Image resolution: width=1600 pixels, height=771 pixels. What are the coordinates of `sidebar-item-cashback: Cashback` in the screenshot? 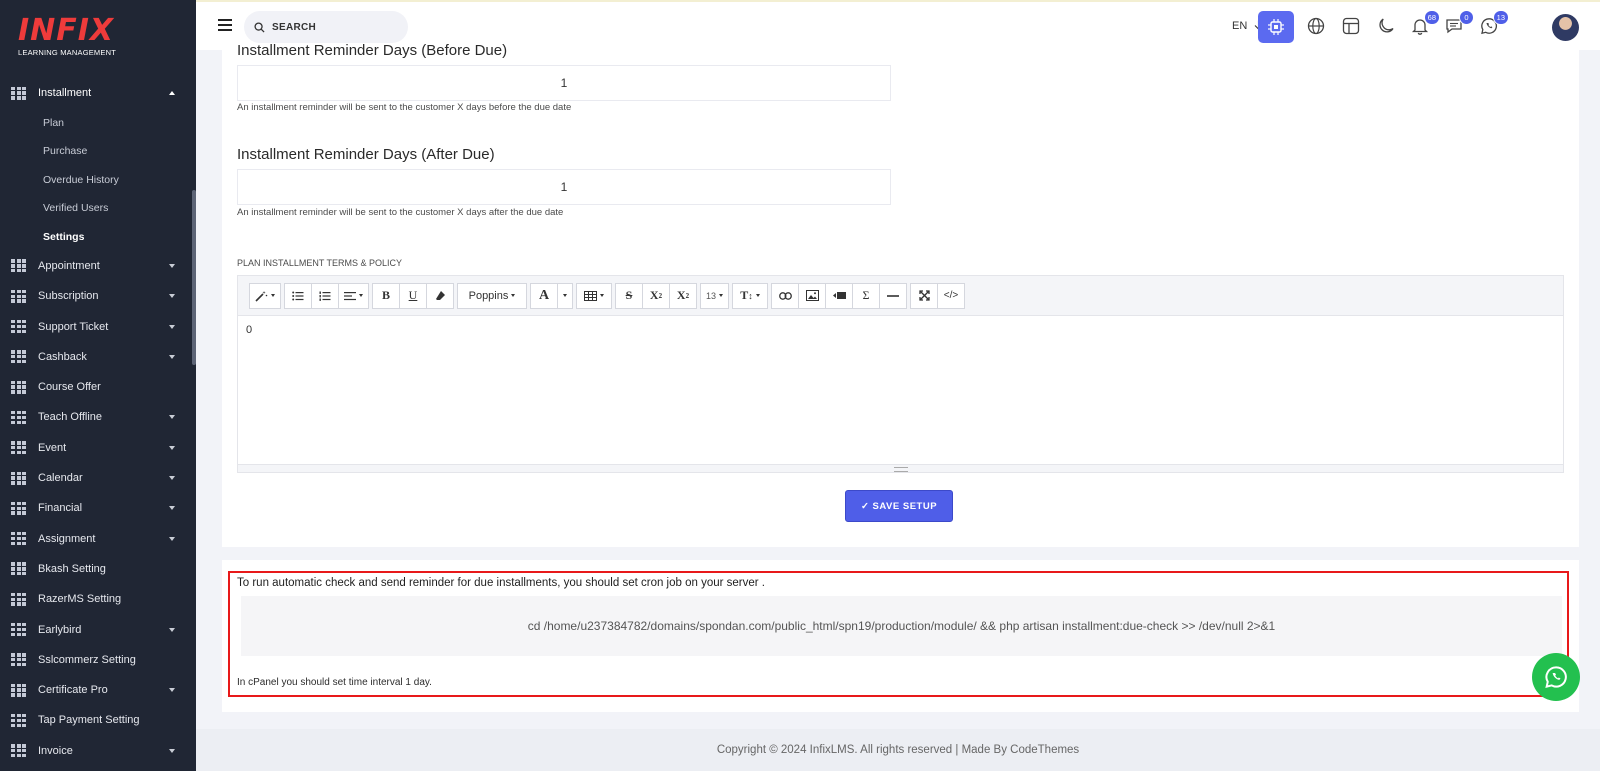 It's located at (96, 357).